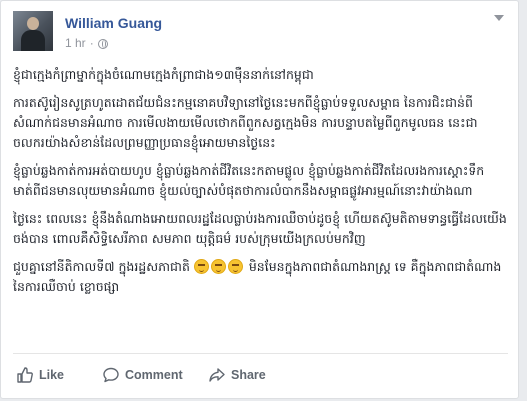  Describe the element at coordinates (499, 18) in the screenshot. I see `chevron-down-icon` at that location.